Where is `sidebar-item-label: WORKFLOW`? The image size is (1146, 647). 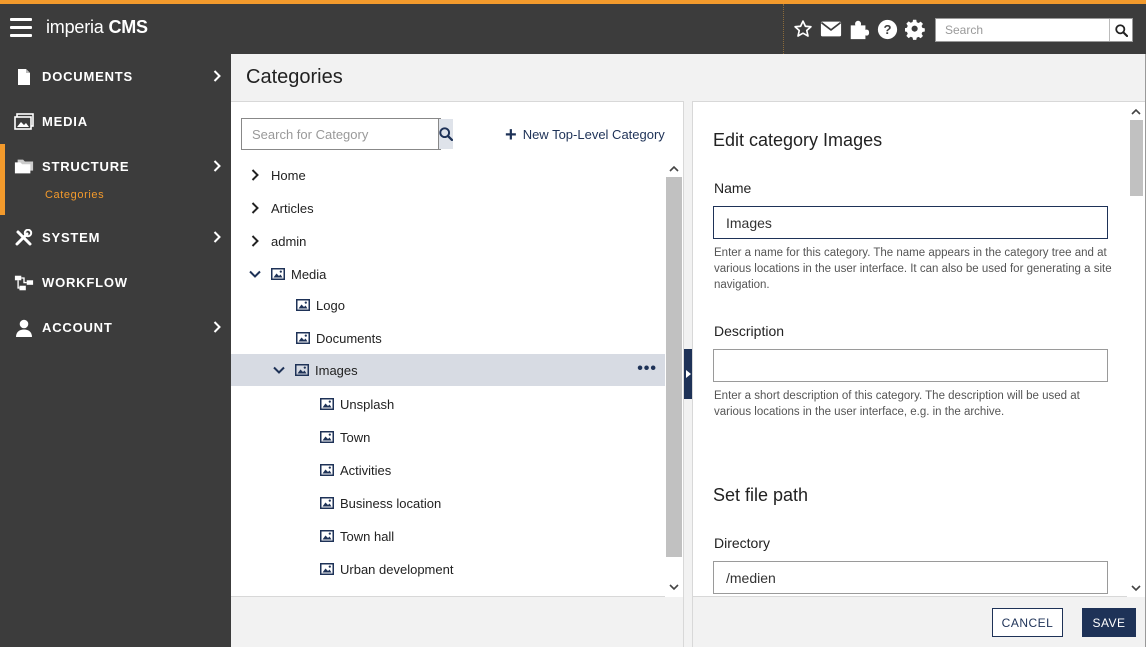
sidebar-item-label: WORKFLOW is located at coordinates (85, 282).